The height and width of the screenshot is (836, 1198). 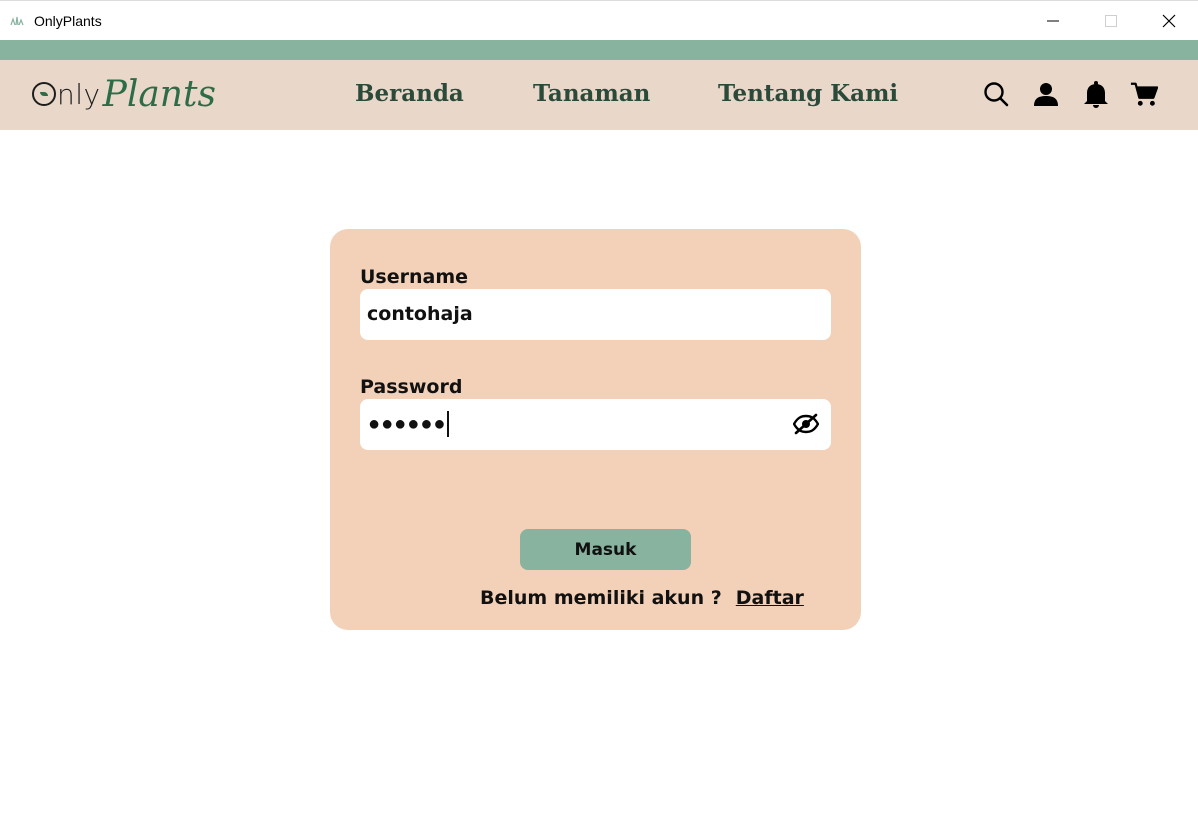 What do you see at coordinates (409, 93) in the screenshot?
I see `nav-beranda: Beranda` at bounding box center [409, 93].